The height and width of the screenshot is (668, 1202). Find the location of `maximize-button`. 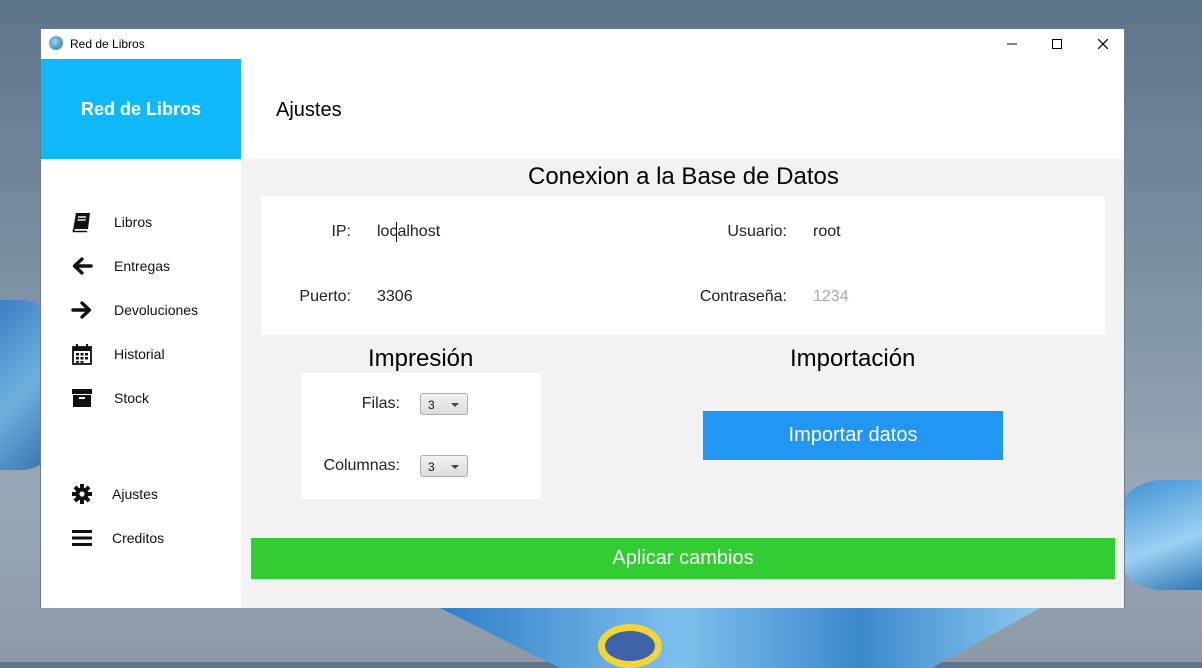

maximize-button is located at coordinates (1057, 44).